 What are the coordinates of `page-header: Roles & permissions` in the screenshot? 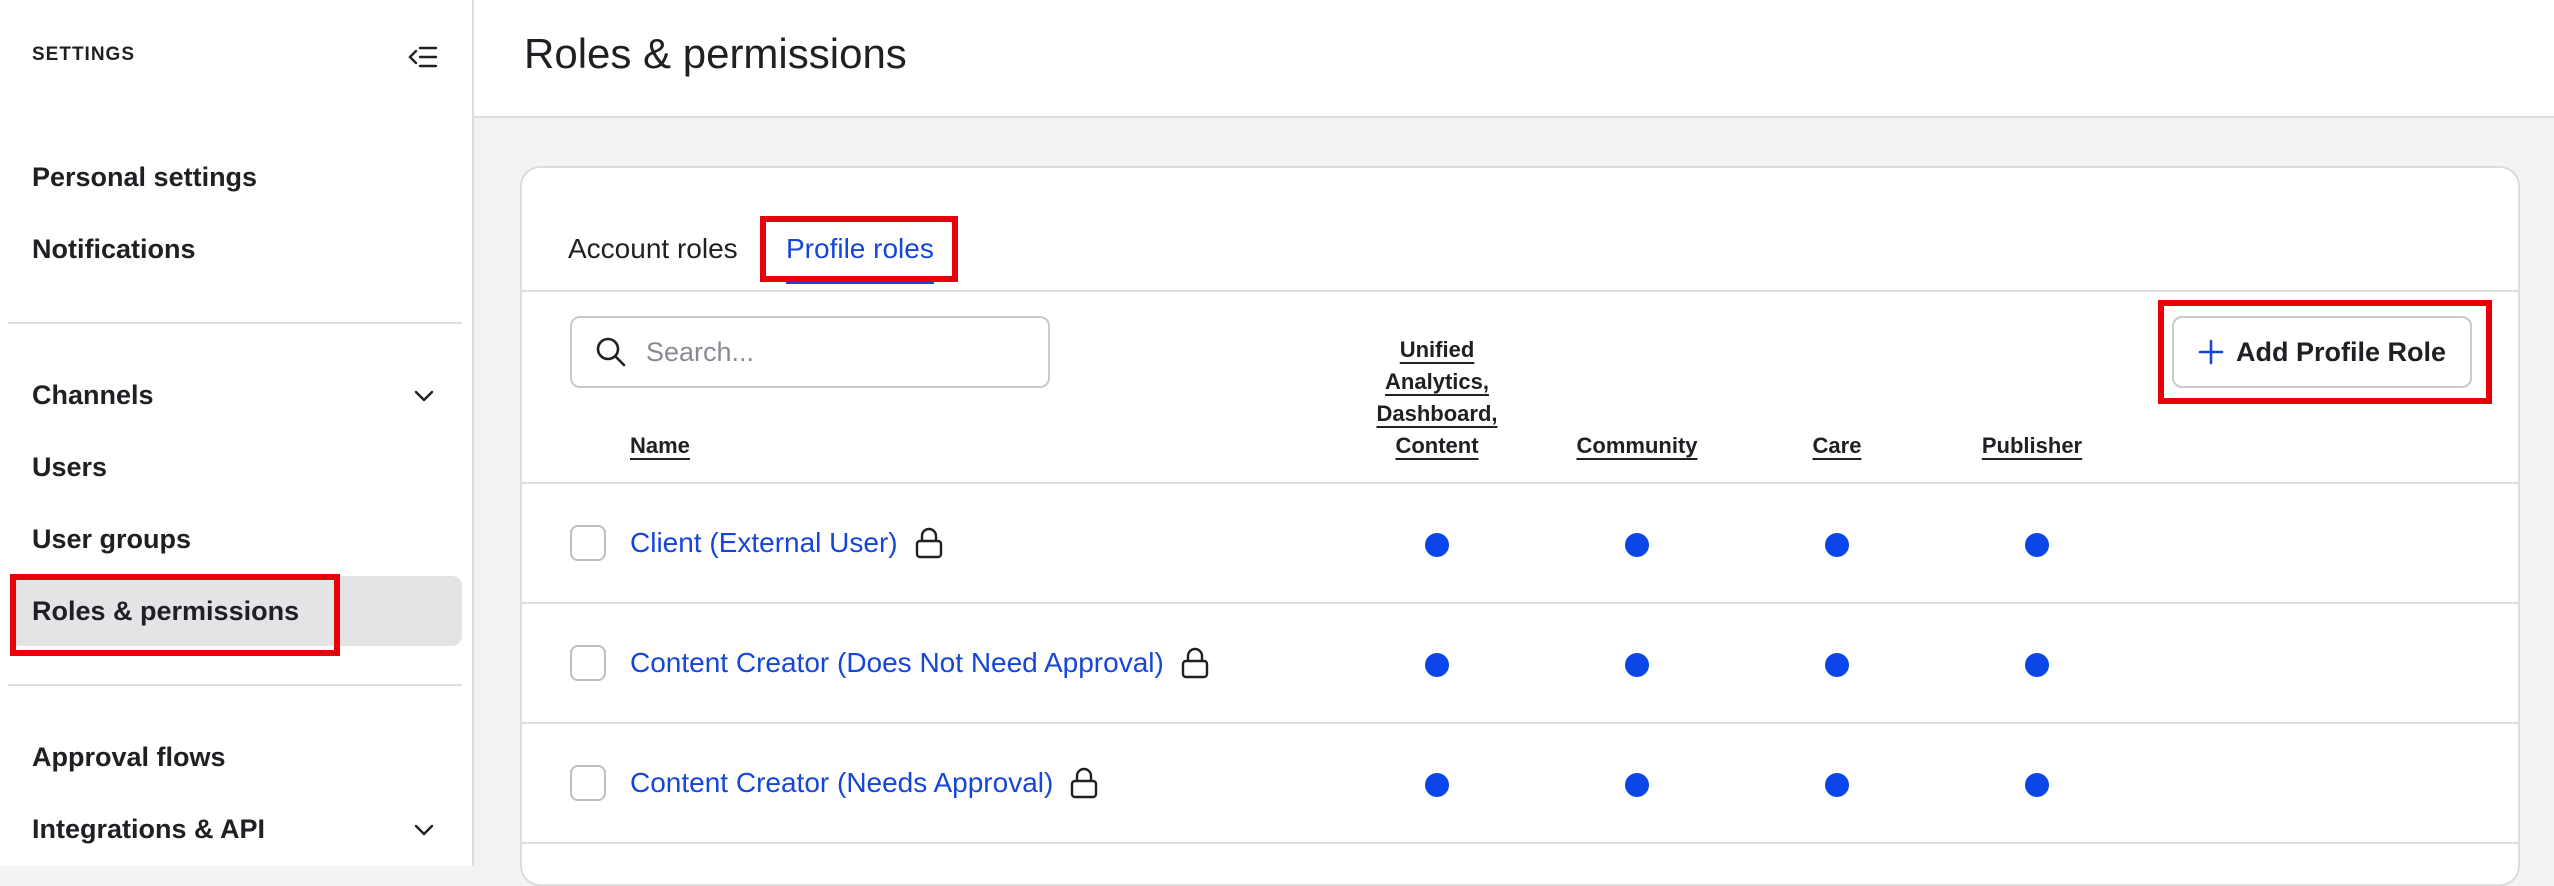 It's located at (1514, 59).